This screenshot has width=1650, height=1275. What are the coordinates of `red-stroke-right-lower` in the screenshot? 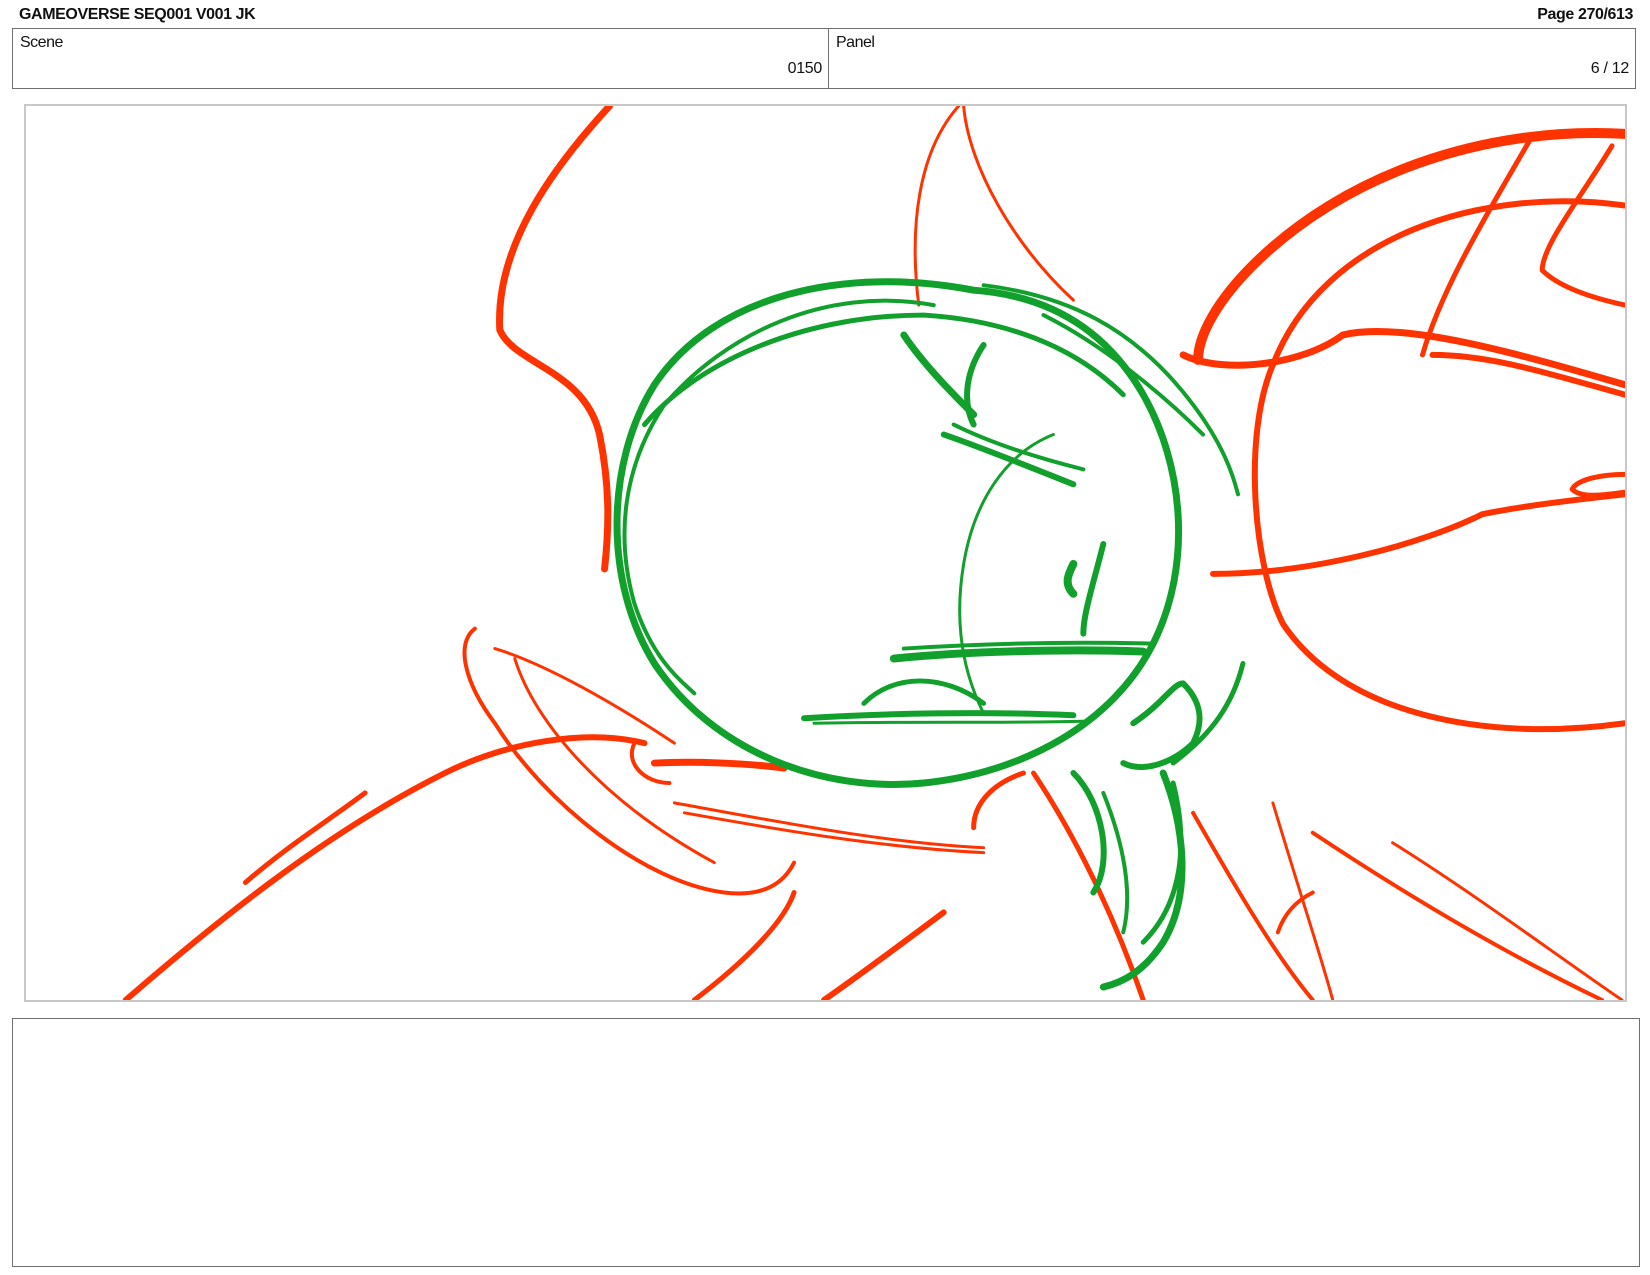 It's located at (1417, 534).